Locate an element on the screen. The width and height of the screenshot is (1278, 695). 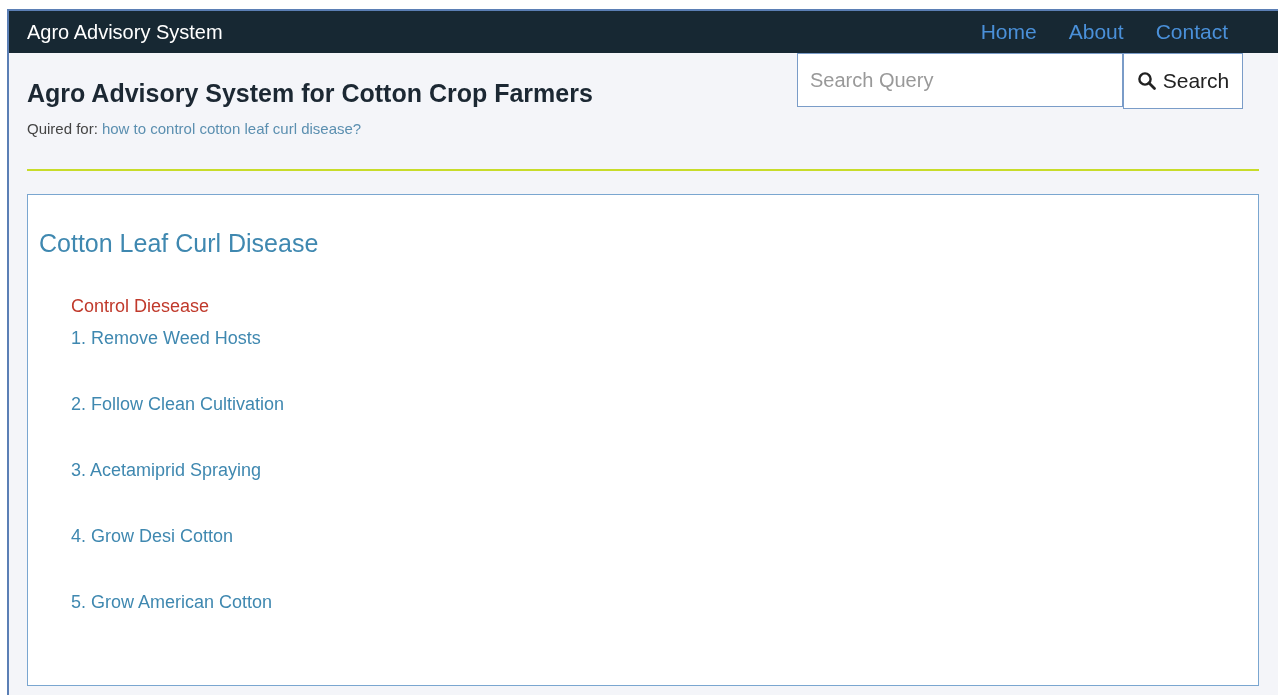
query-label: Quired for: is located at coordinates (62, 128).